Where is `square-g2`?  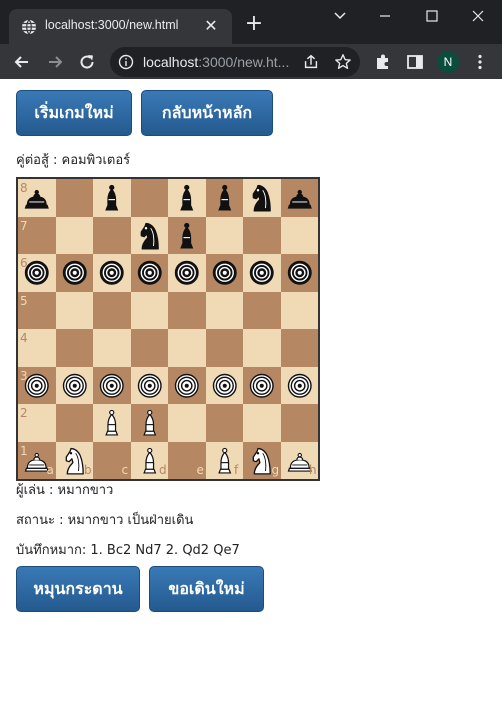 square-g2 is located at coordinates (262, 423).